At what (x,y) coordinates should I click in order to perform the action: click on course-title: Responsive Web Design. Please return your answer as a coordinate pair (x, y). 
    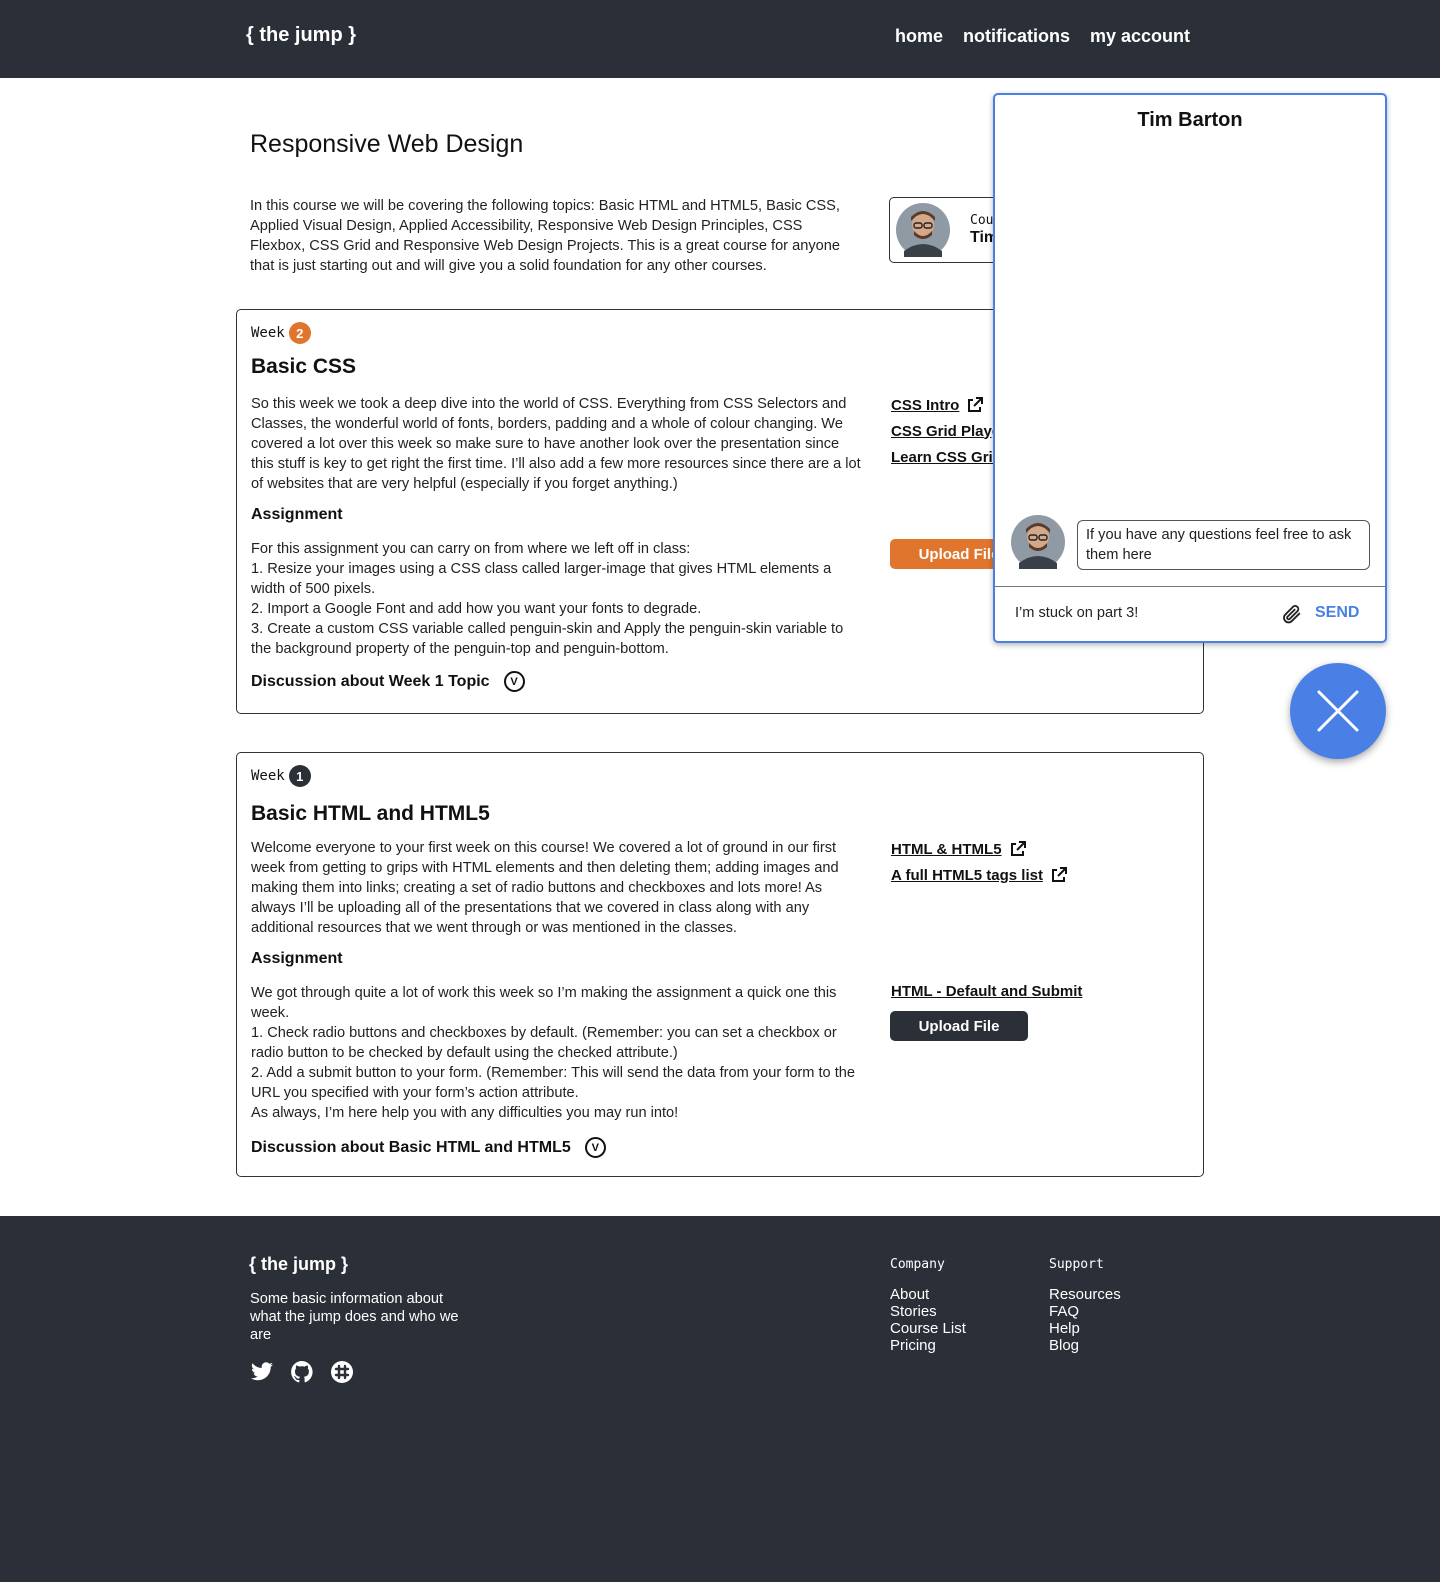
    Looking at the image, I should click on (387, 144).